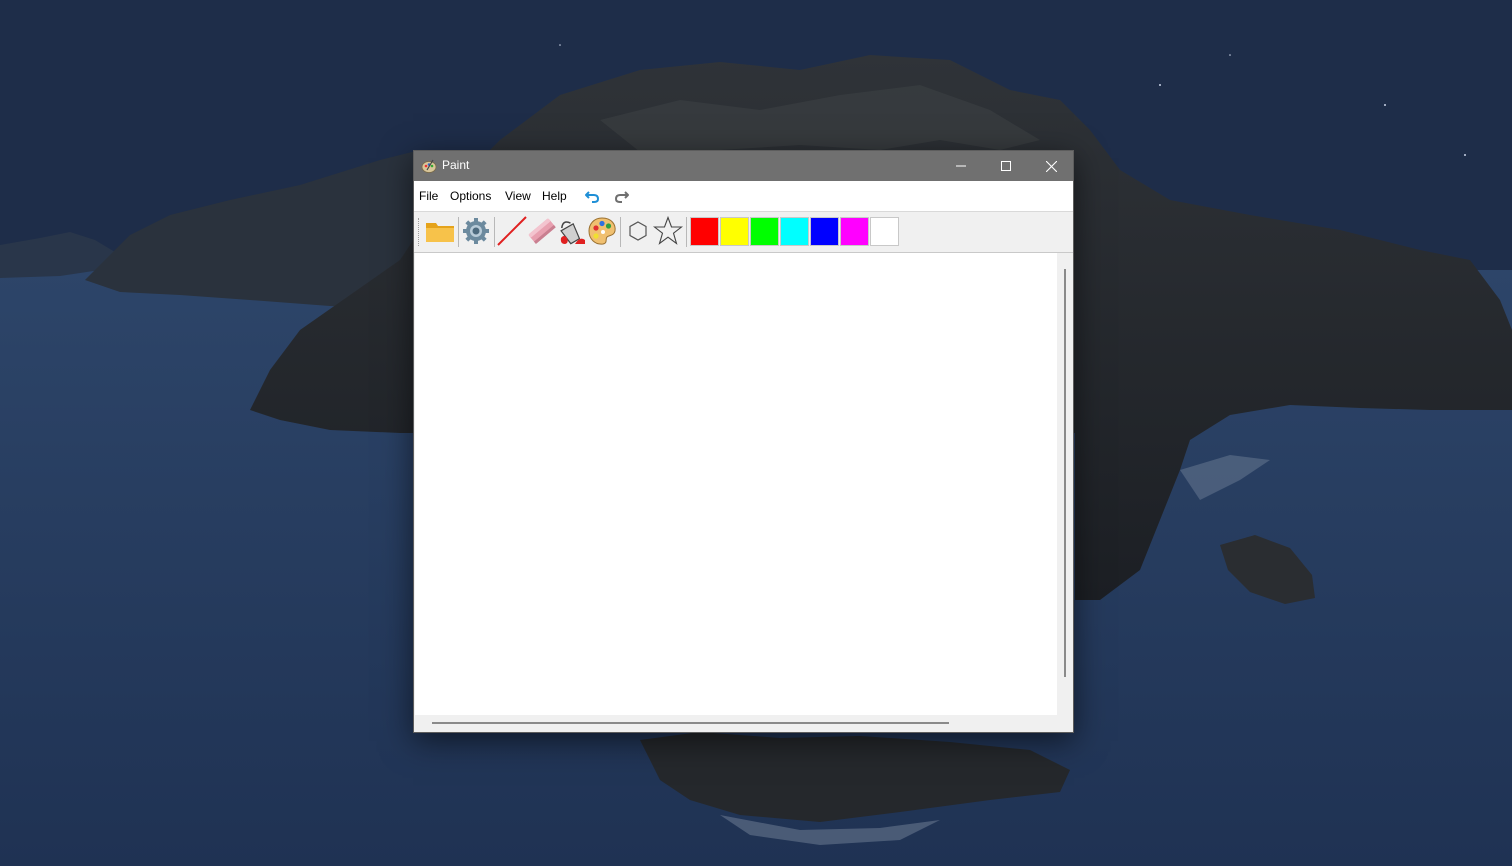  What do you see at coordinates (884, 231) in the screenshot?
I see `color-swatch-white` at bounding box center [884, 231].